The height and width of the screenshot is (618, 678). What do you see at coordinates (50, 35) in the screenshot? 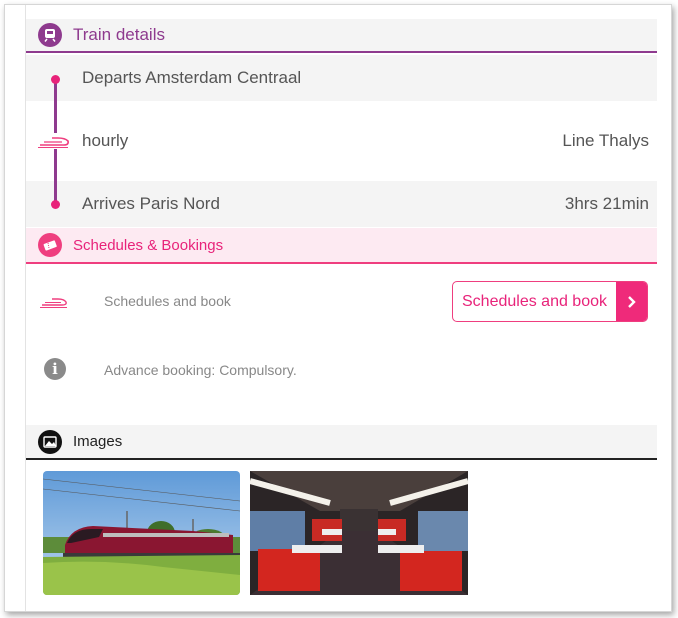
I see `train-icon` at bounding box center [50, 35].